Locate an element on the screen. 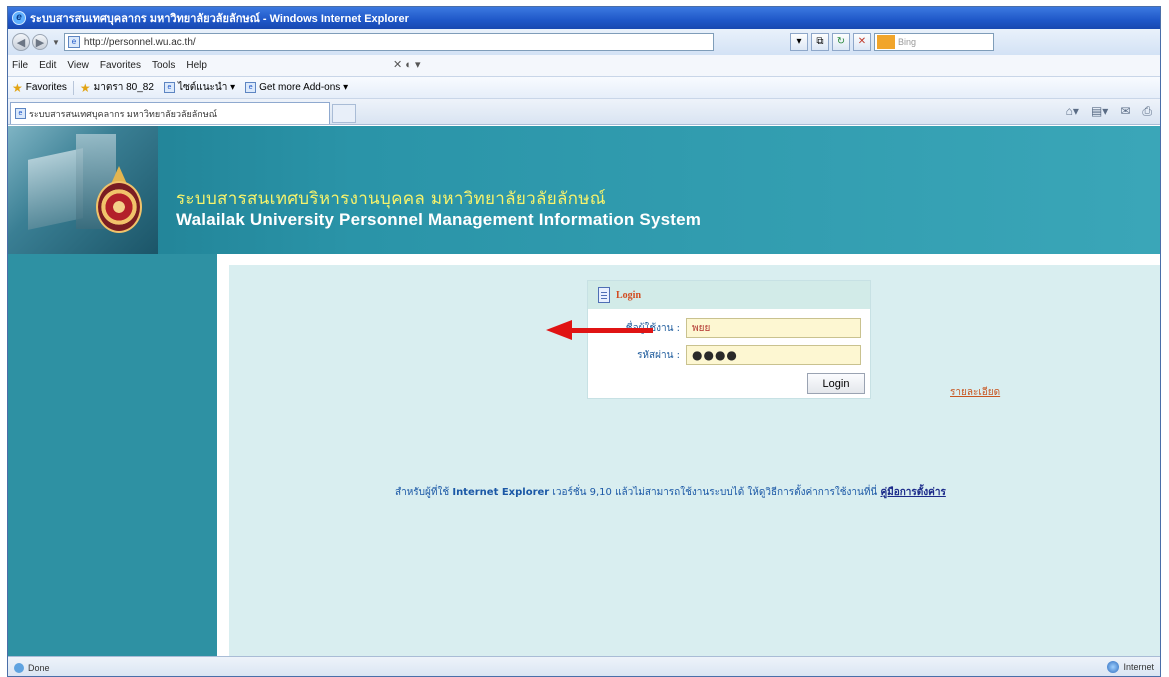  feeds-icon: ▤▾ is located at coordinates (1099, 111).